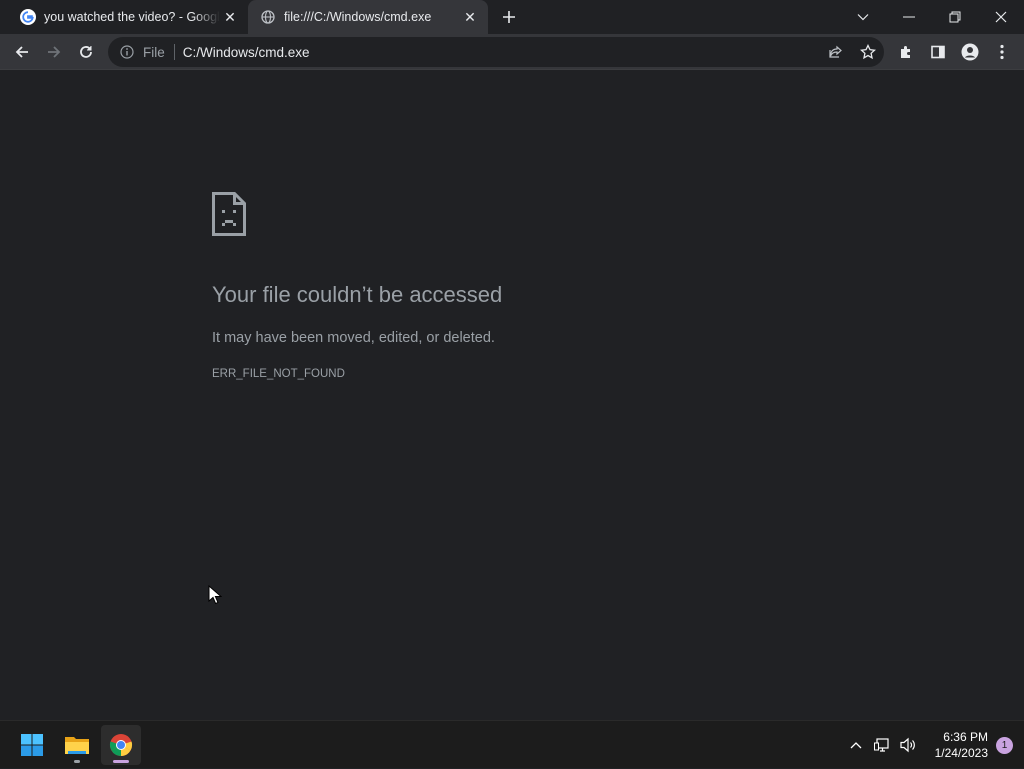 The image size is (1024, 769). I want to click on side-panel-icon, so click(938, 52).